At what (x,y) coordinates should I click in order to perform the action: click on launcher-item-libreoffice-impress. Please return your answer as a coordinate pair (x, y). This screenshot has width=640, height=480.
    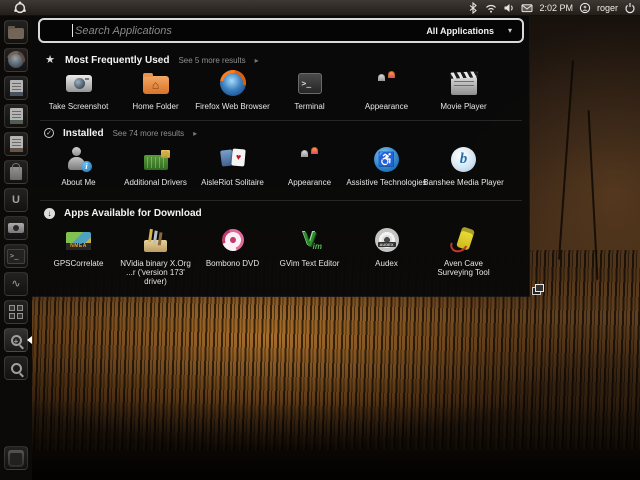
    Looking at the image, I should click on (16, 144).